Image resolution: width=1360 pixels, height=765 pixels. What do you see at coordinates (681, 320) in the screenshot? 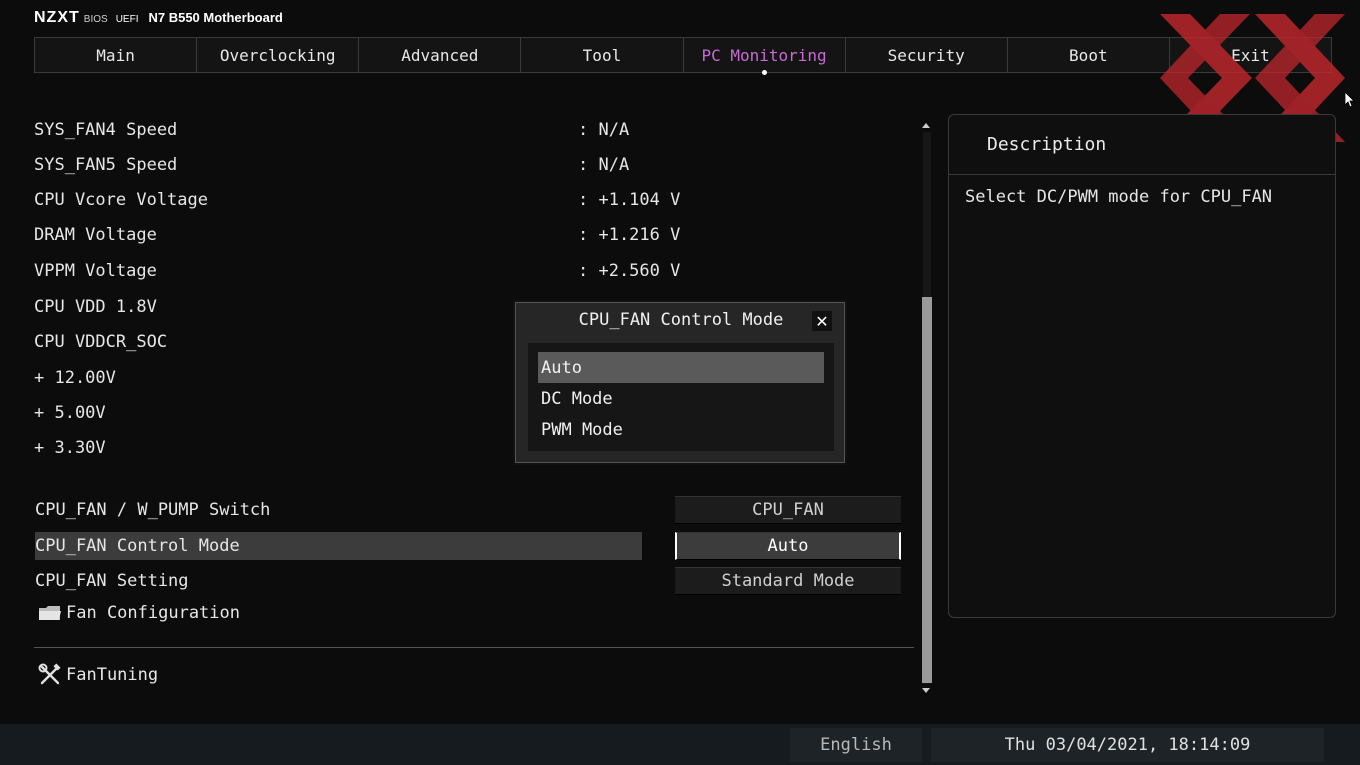
I see `dialog-title: CPU_FAN Control Mode` at bounding box center [681, 320].